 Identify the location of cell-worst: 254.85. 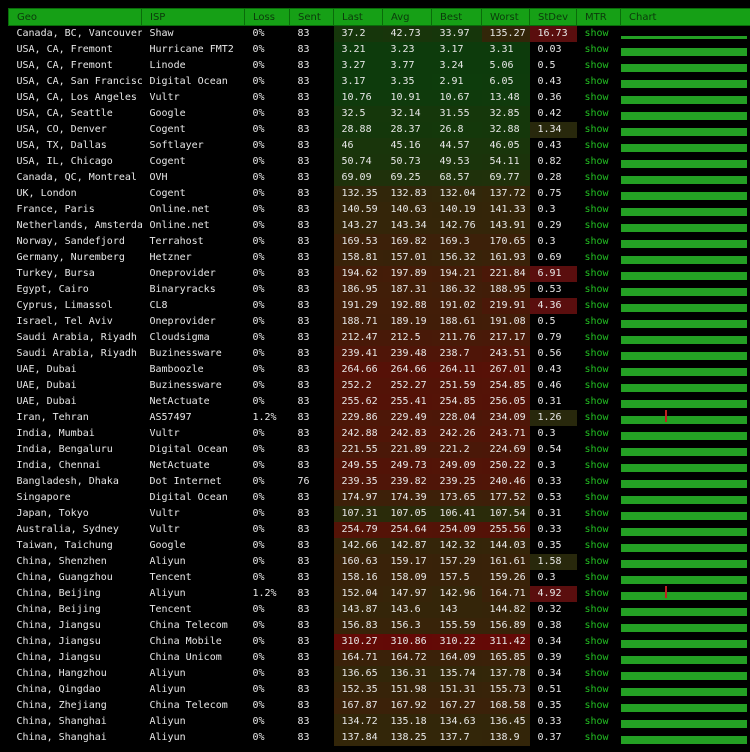
(505, 386).